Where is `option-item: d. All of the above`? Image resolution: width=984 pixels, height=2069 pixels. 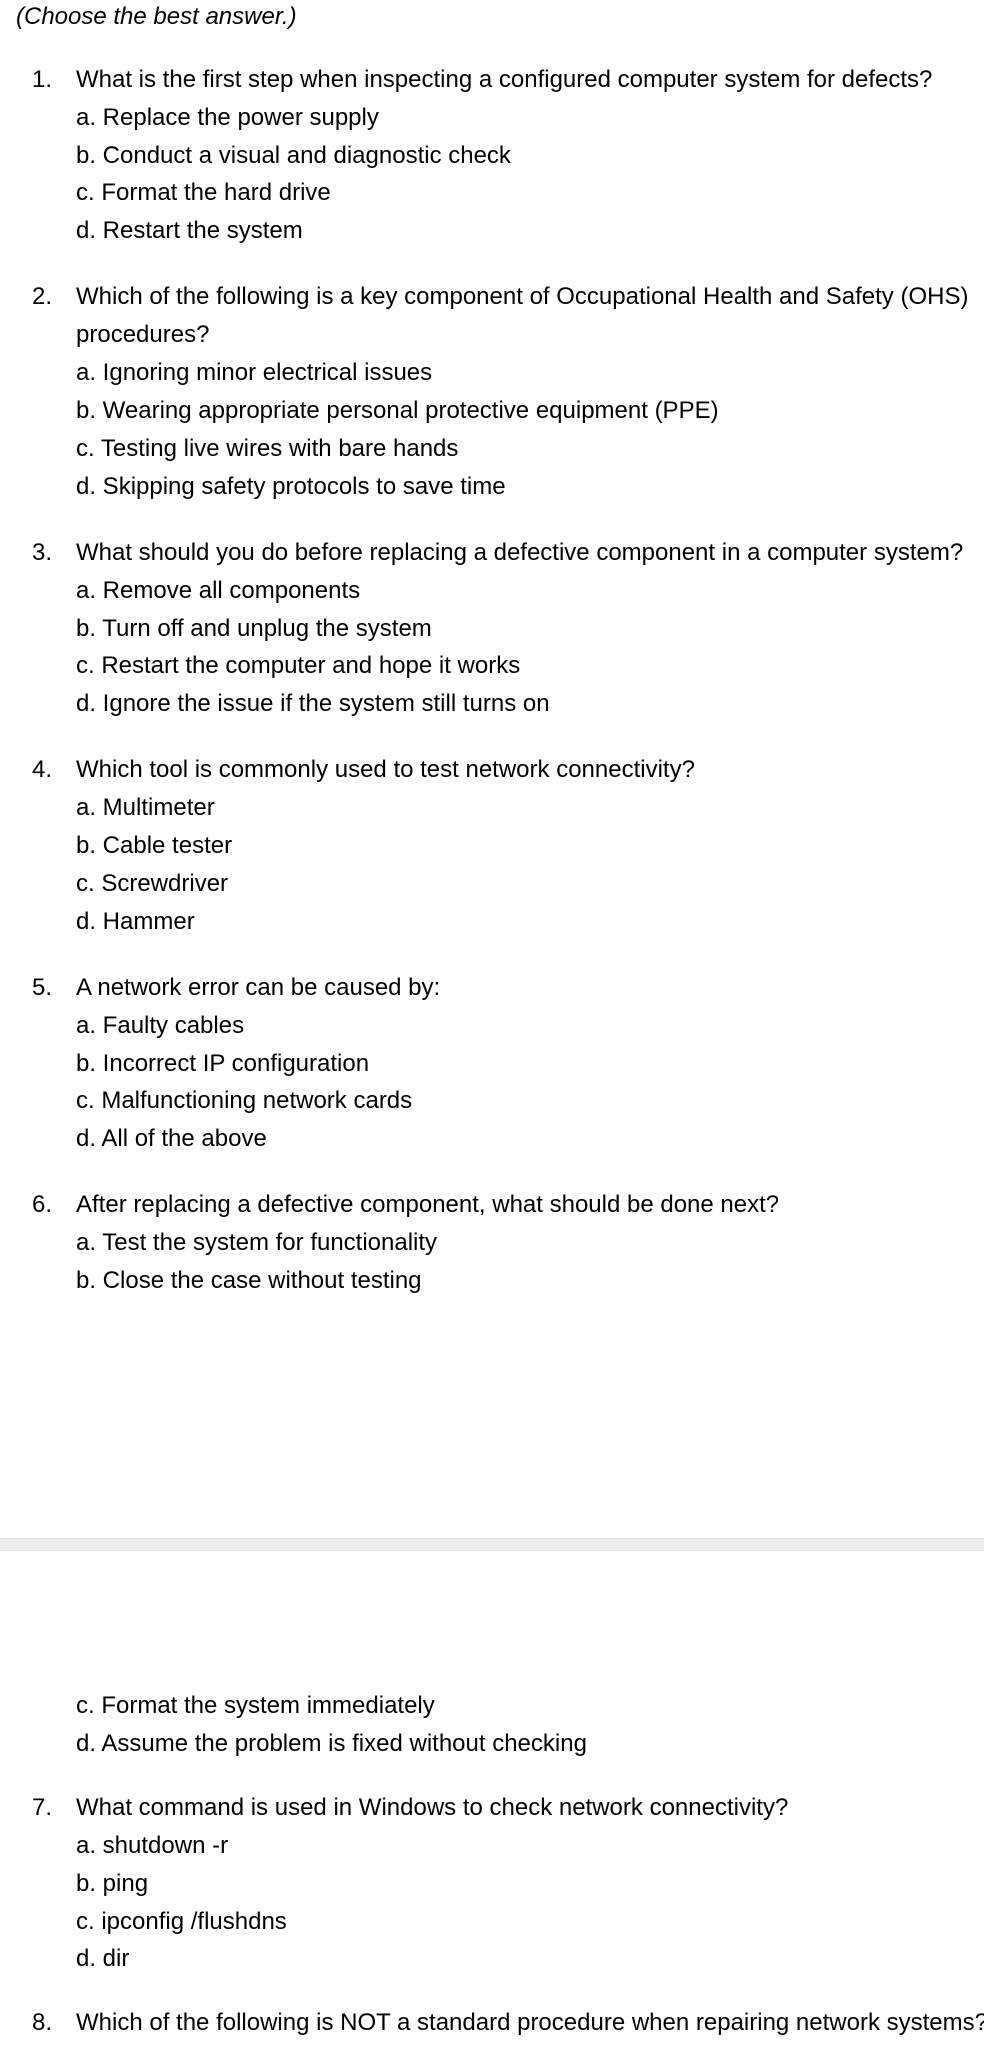 option-item: d. All of the above is located at coordinates (530, 1139).